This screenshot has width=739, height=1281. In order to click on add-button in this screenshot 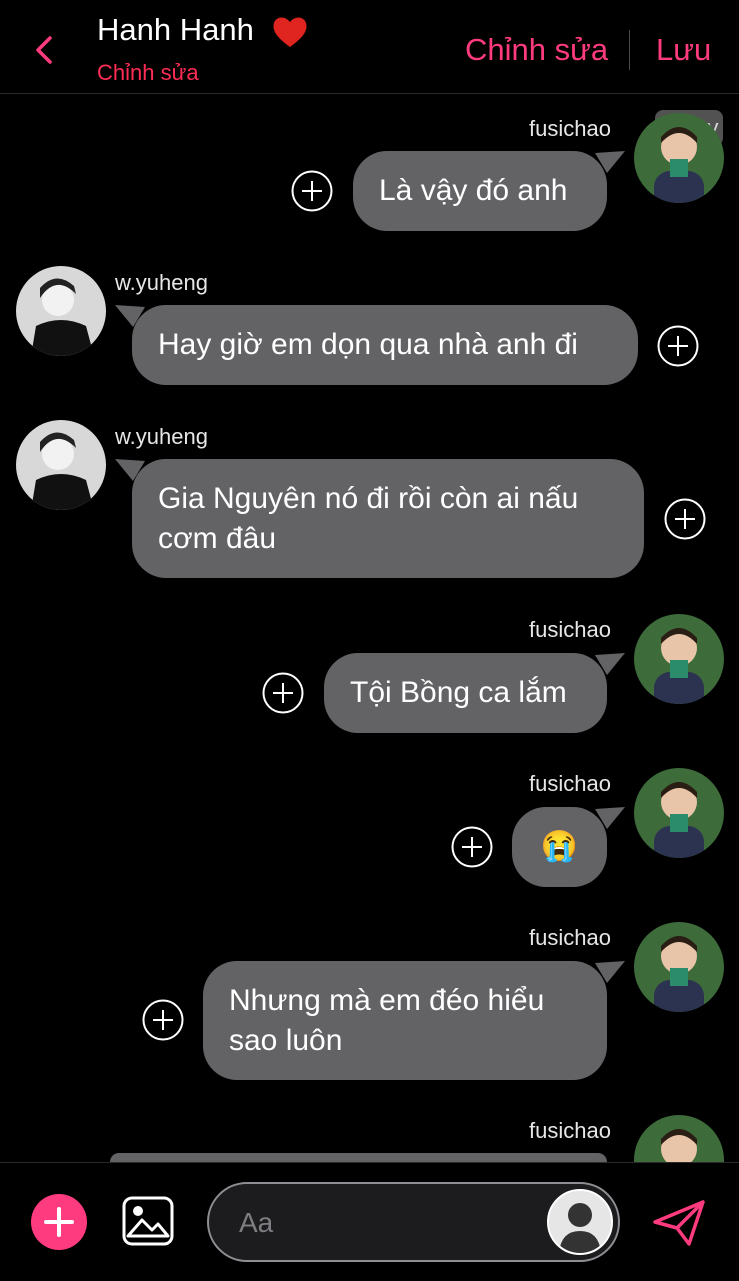, I will do `click(59, 1222)`.